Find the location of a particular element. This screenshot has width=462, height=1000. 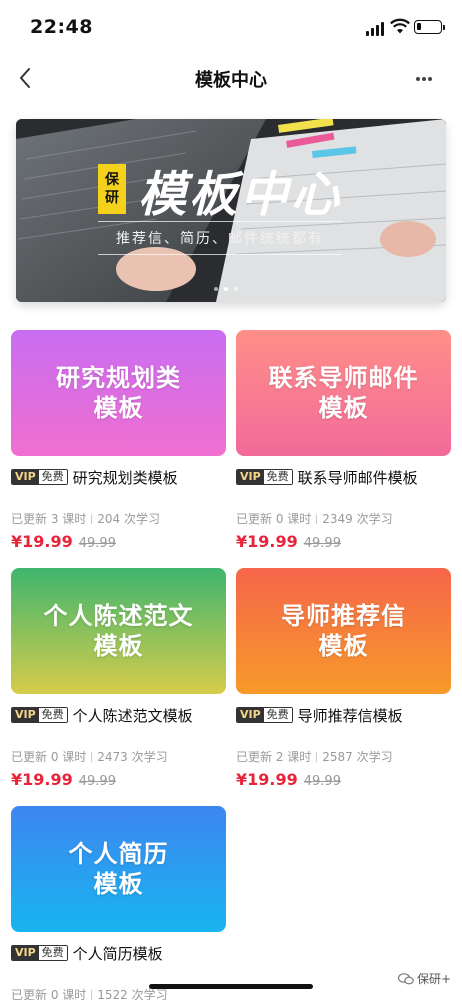

course-meta: 已更新 3 课时 204 次学习 is located at coordinates (85, 518).